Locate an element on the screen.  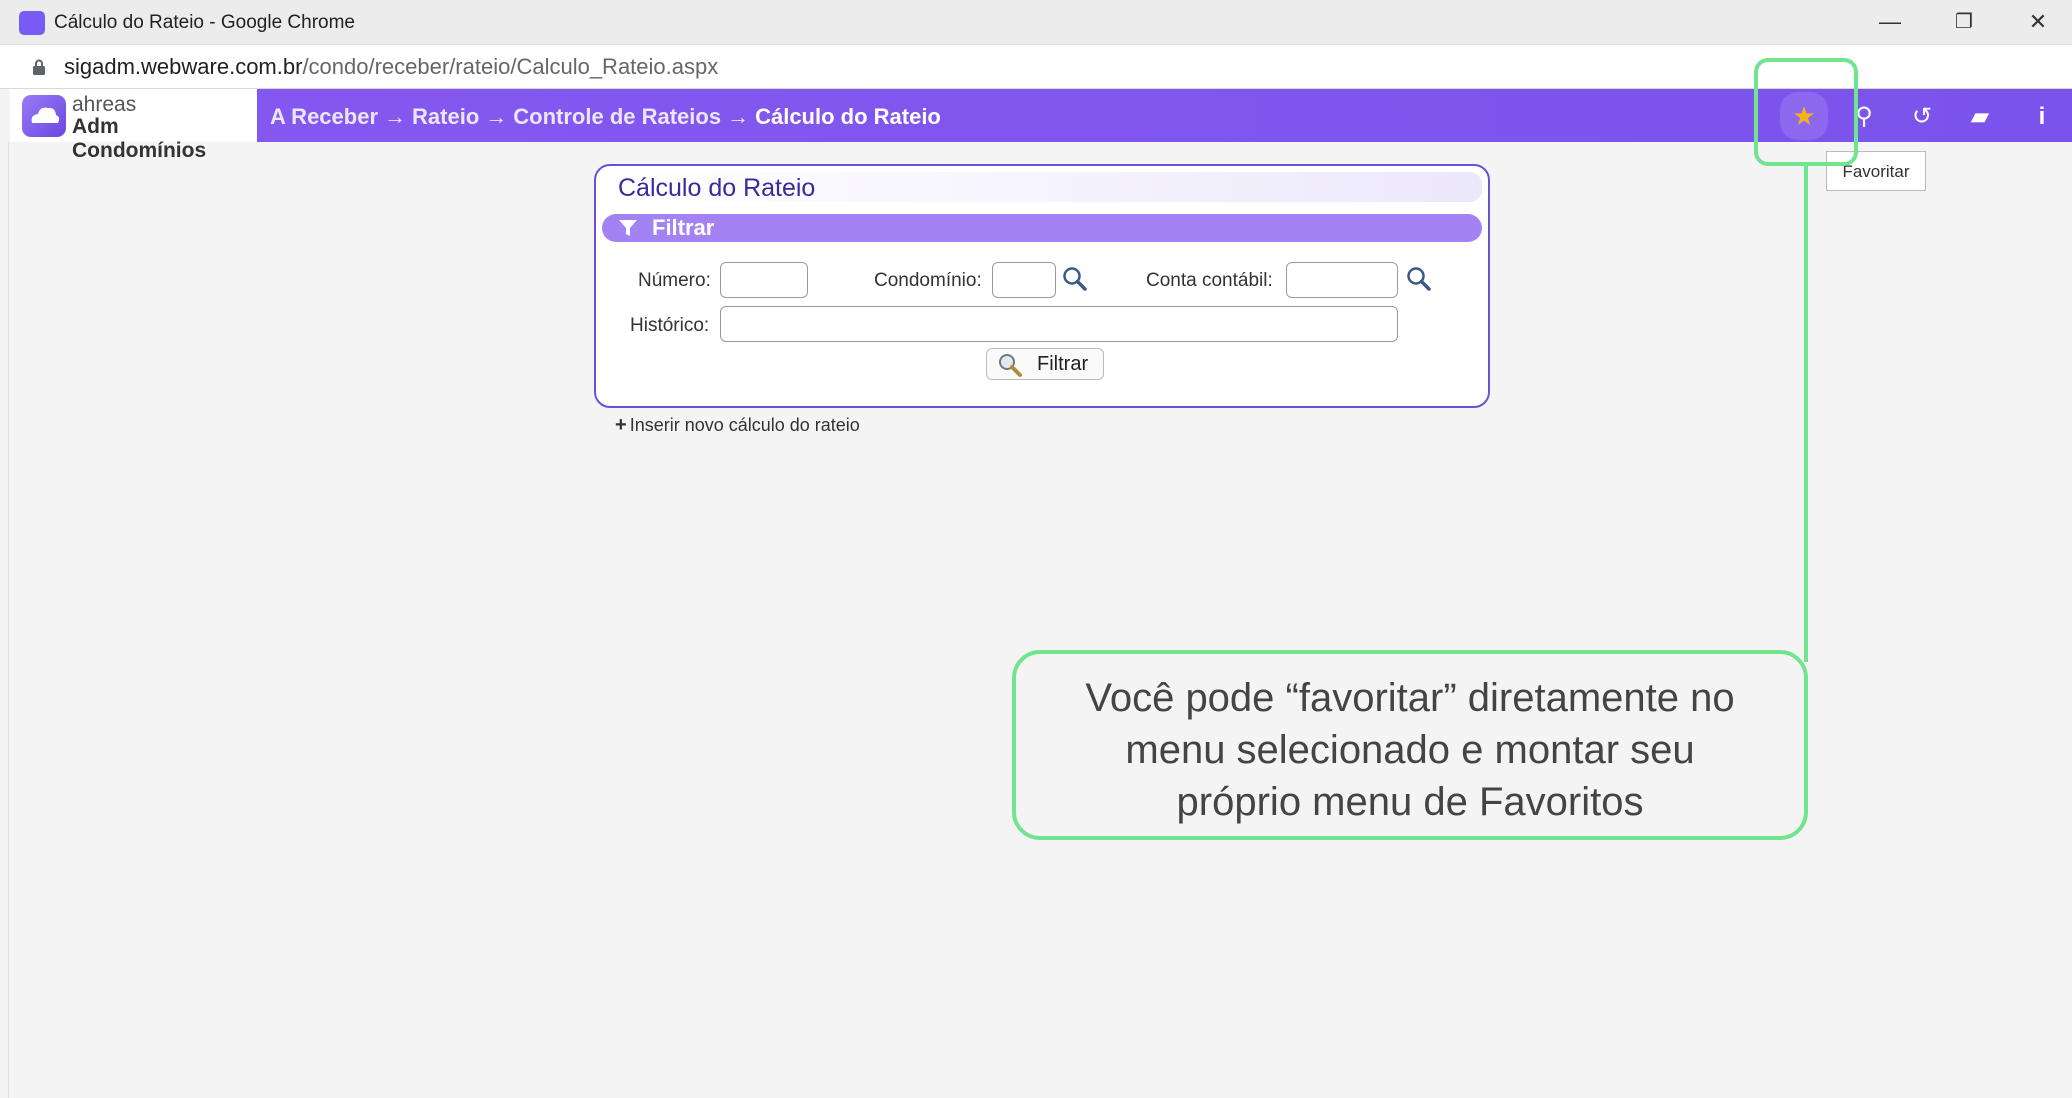
callout-connector is located at coordinates (1806, 414).